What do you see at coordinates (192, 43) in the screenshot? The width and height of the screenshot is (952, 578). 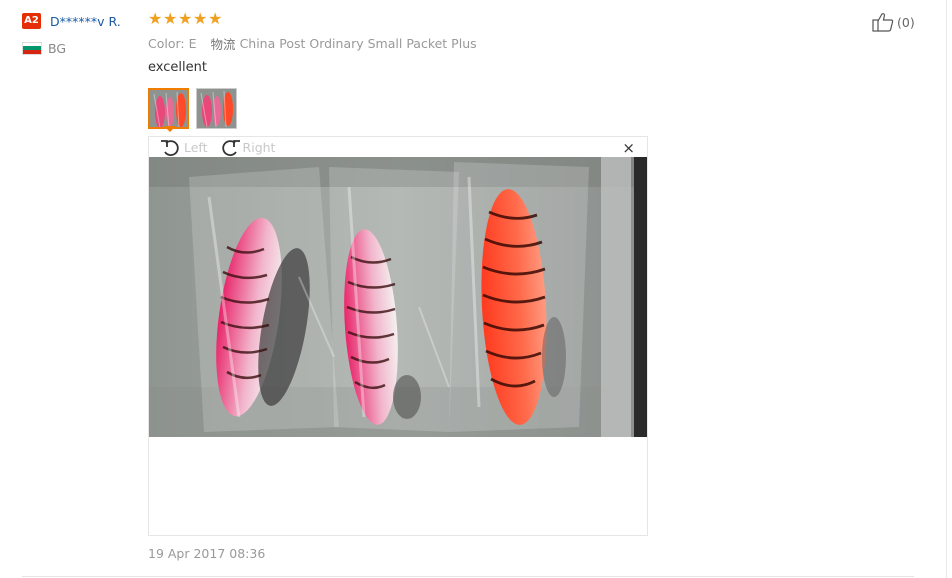 I see `color-value: E` at bounding box center [192, 43].